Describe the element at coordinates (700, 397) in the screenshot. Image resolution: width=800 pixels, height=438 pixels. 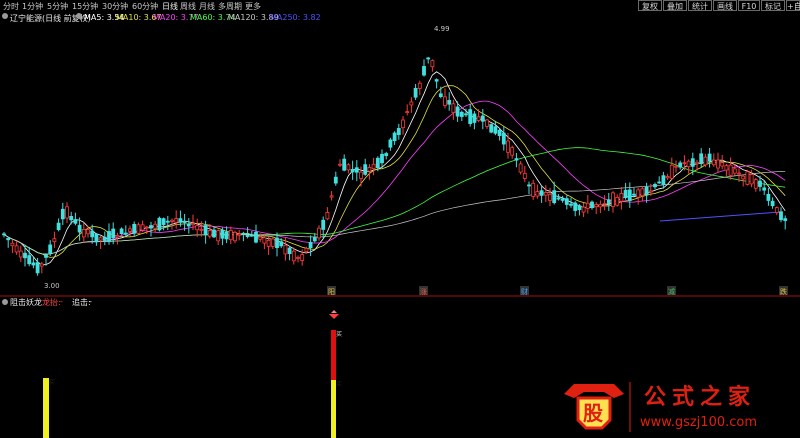
I see `watermark-name: 公式之家` at that location.